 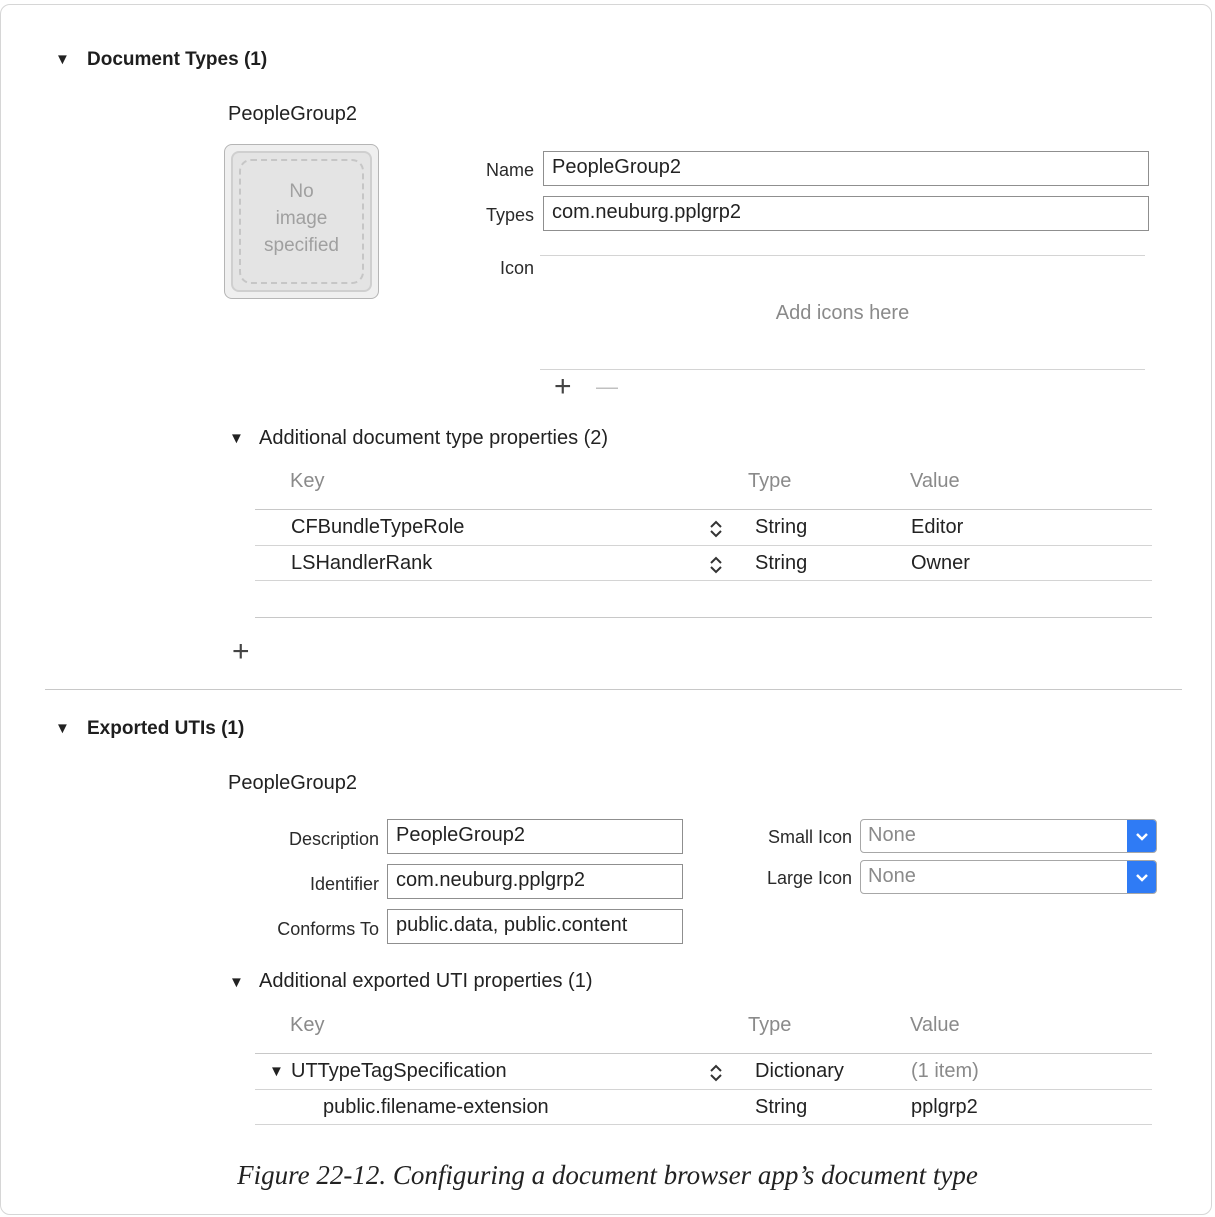 What do you see at coordinates (301, 191) in the screenshot?
I see `placeholder-line: No` at bounding box center [301, 191].